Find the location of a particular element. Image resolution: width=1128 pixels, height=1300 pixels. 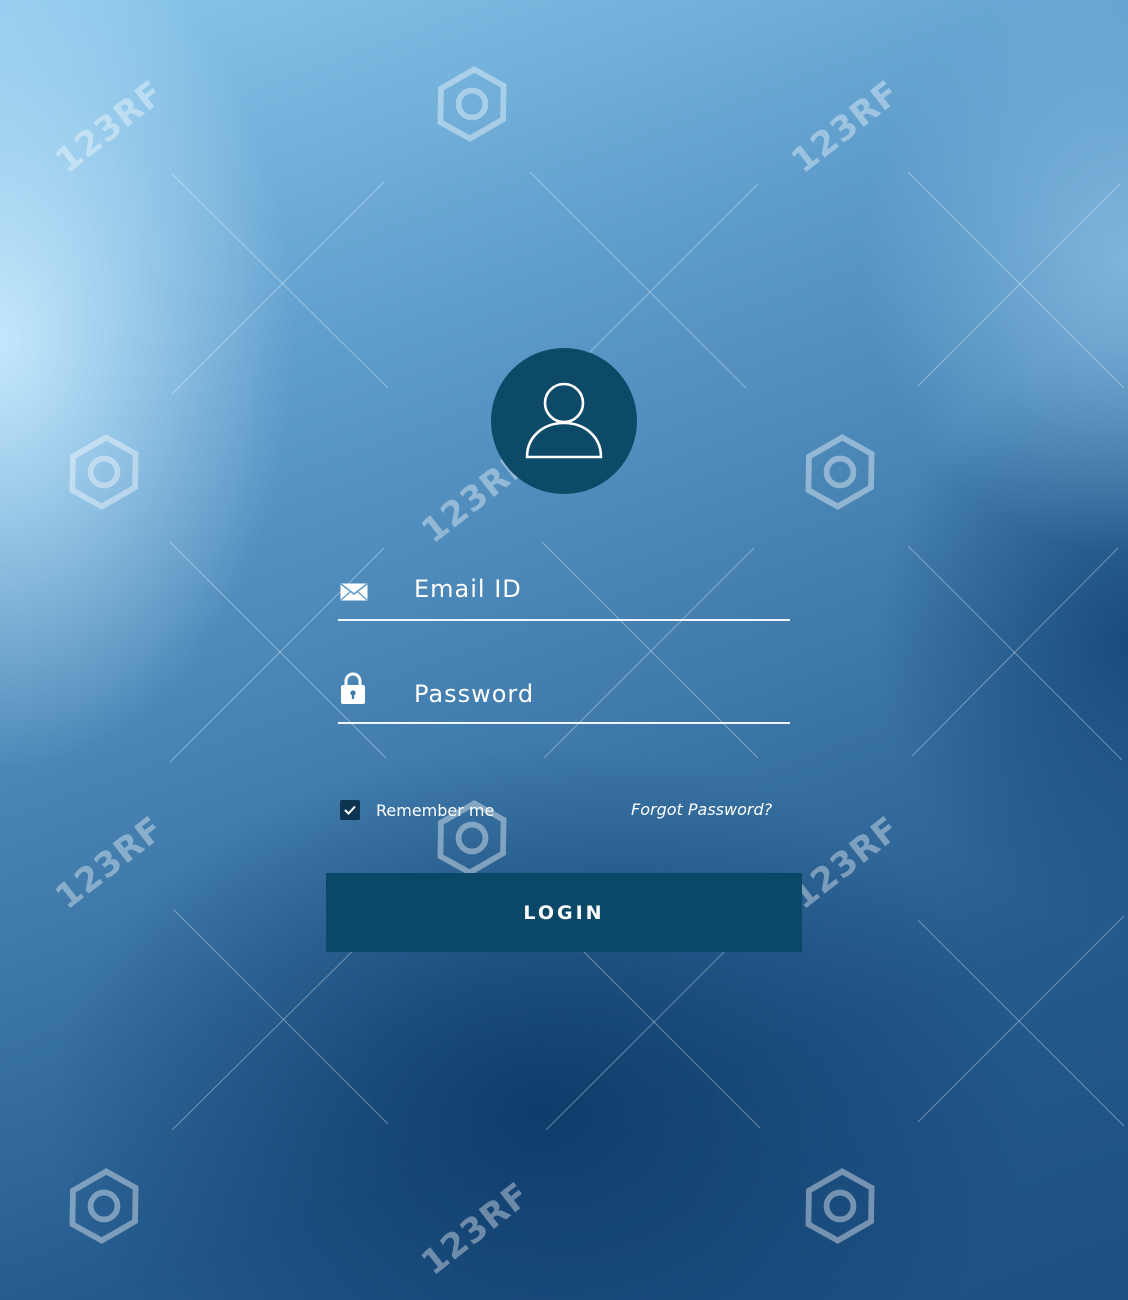

avatar is located at coordinates (564, 421).